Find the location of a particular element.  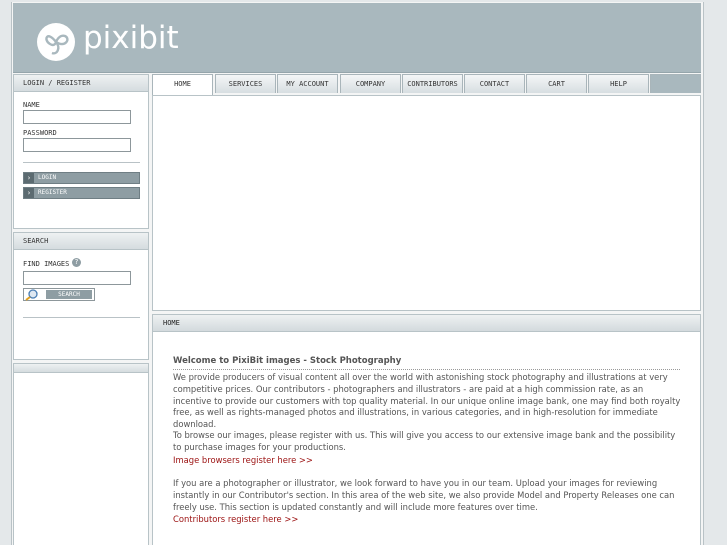

tab-cart: CART is located at coordinates (556, 83).